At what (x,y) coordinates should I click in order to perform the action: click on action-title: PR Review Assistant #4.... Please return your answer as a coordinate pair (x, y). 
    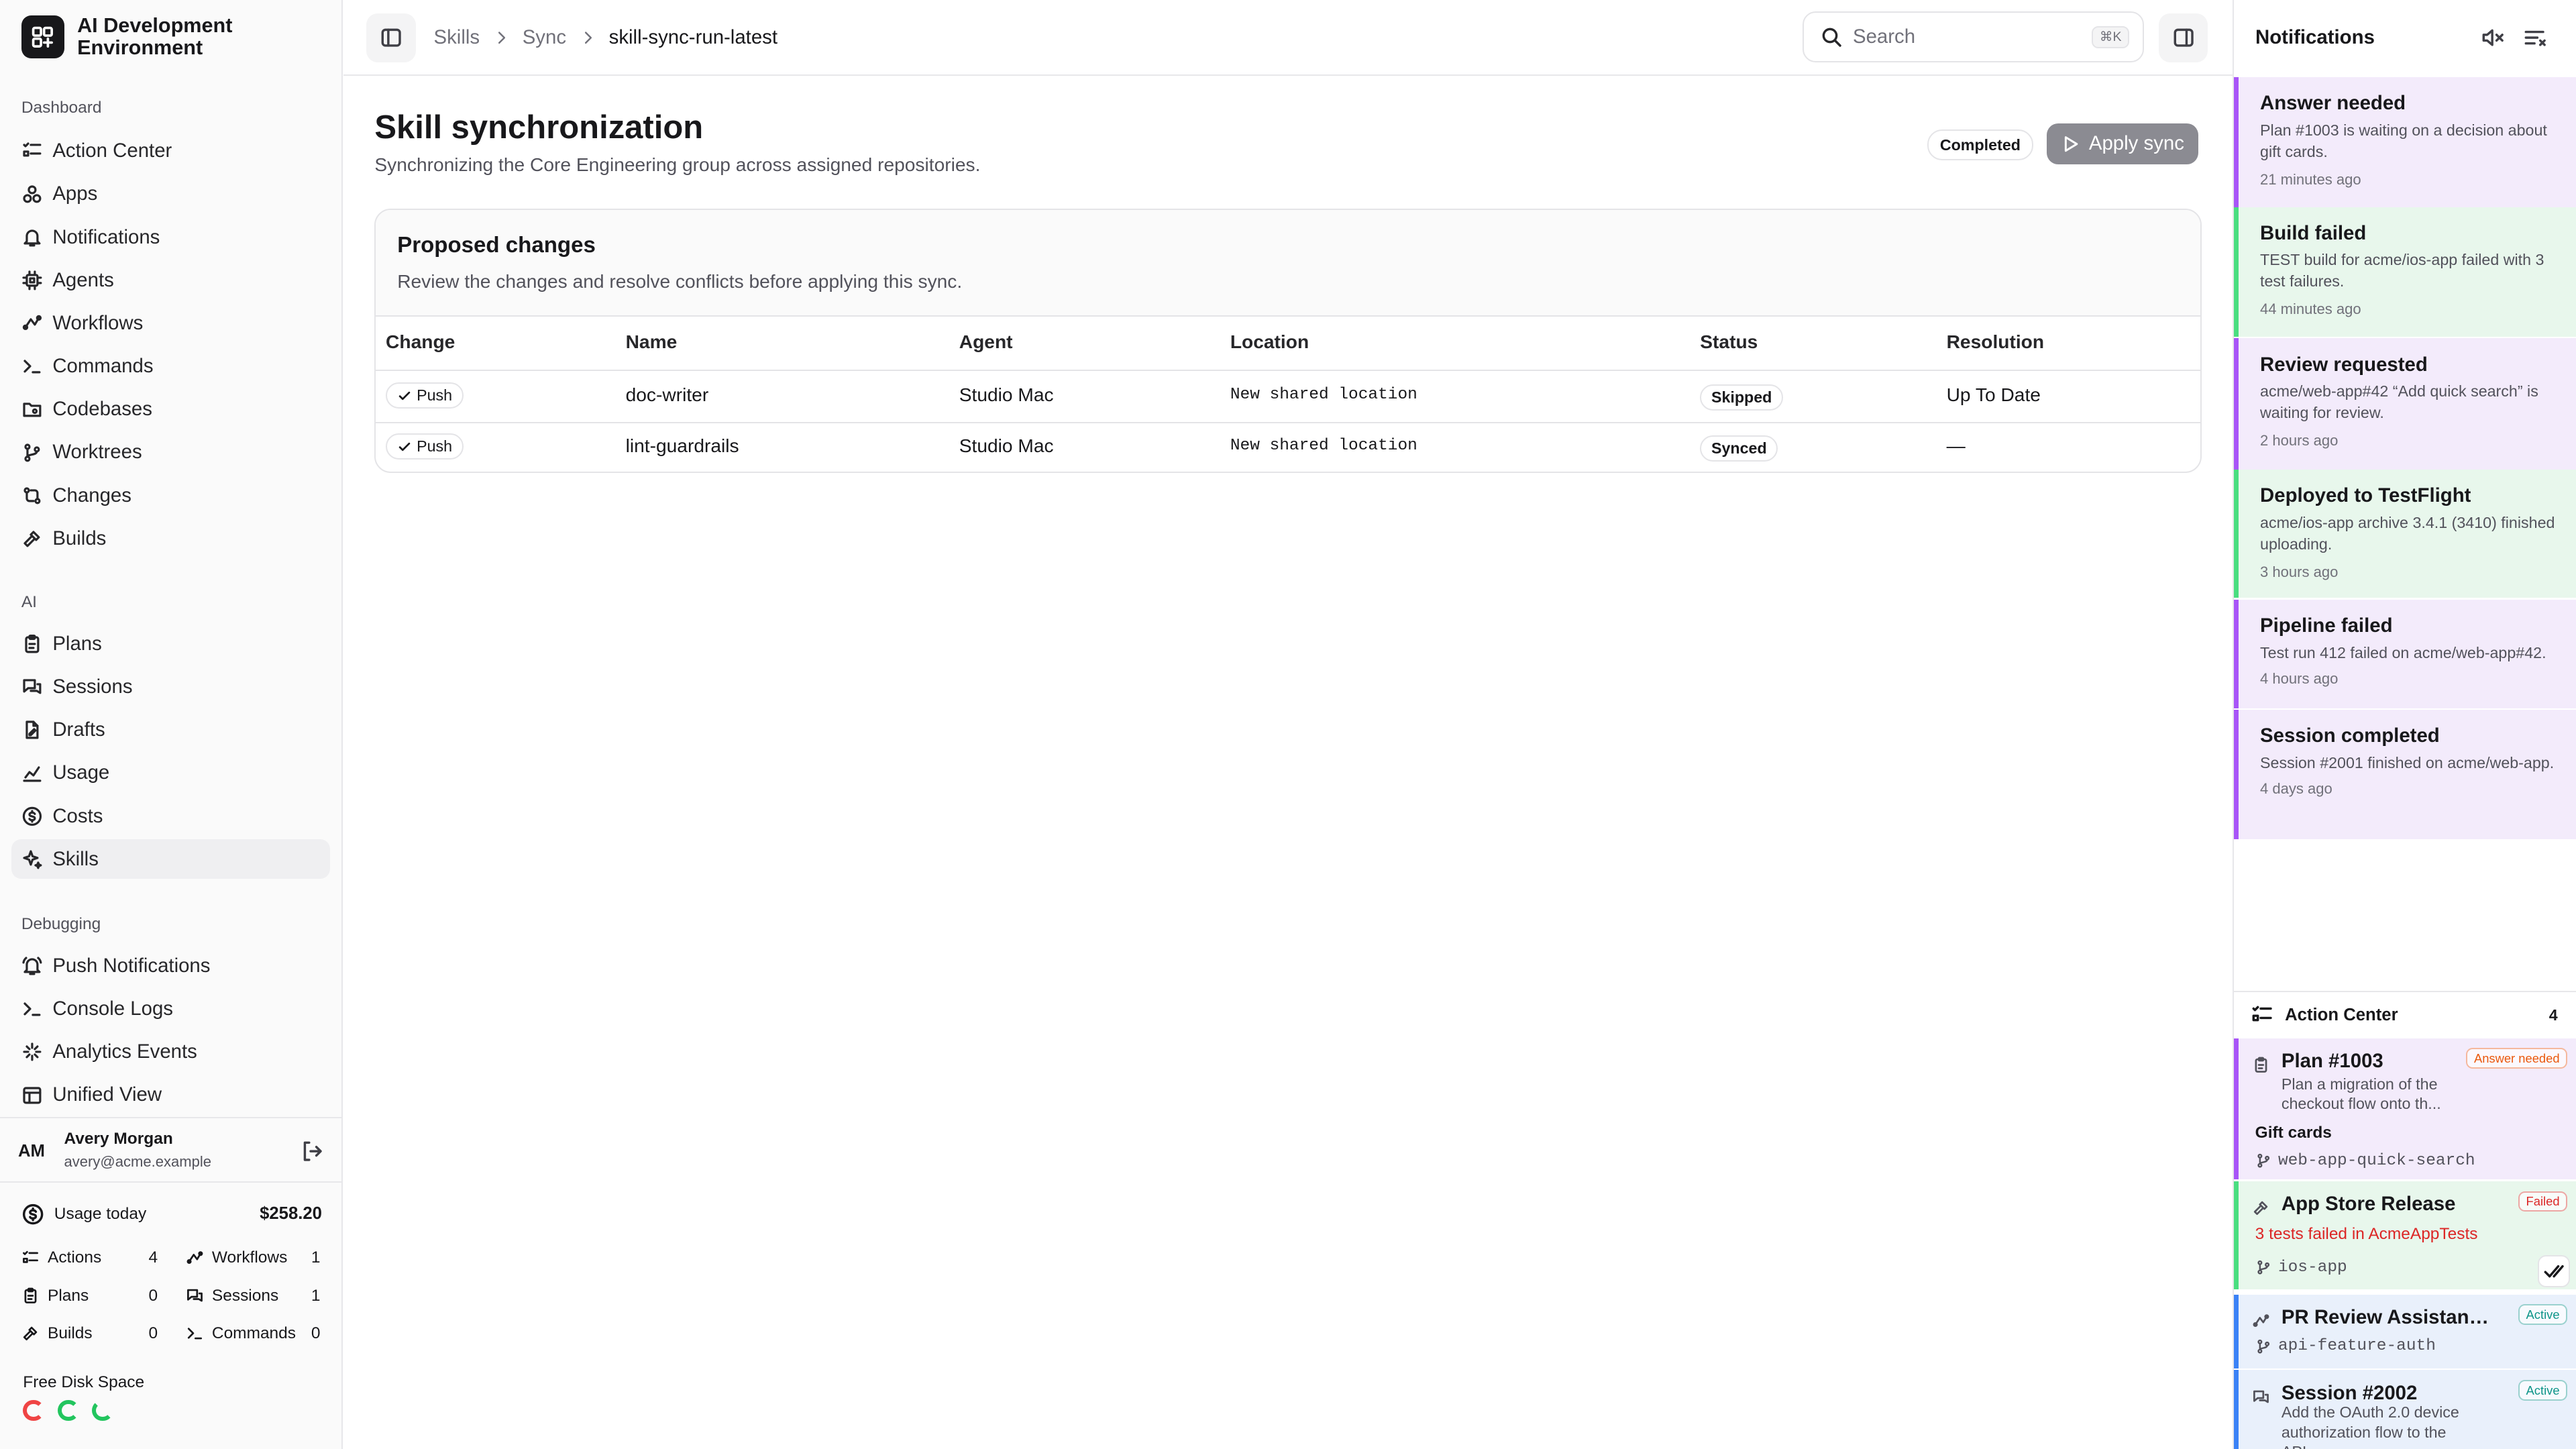
    Looking at the image, I should click on (2386, 1316).